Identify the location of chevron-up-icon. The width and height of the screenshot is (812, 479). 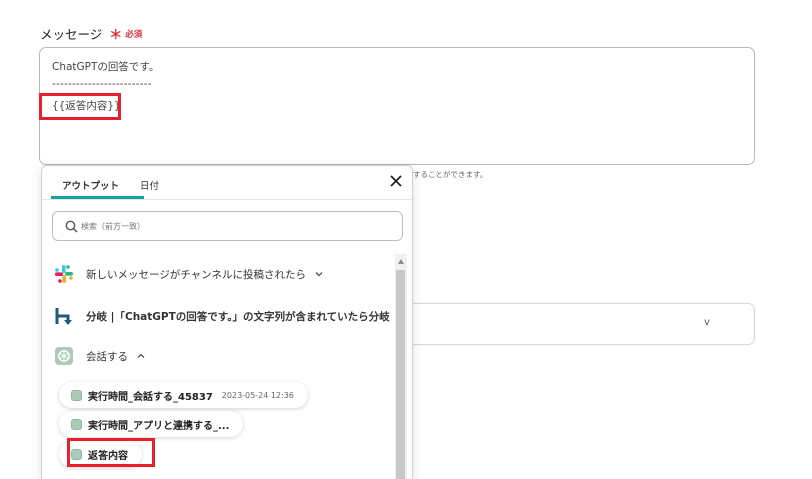
(141, 356).